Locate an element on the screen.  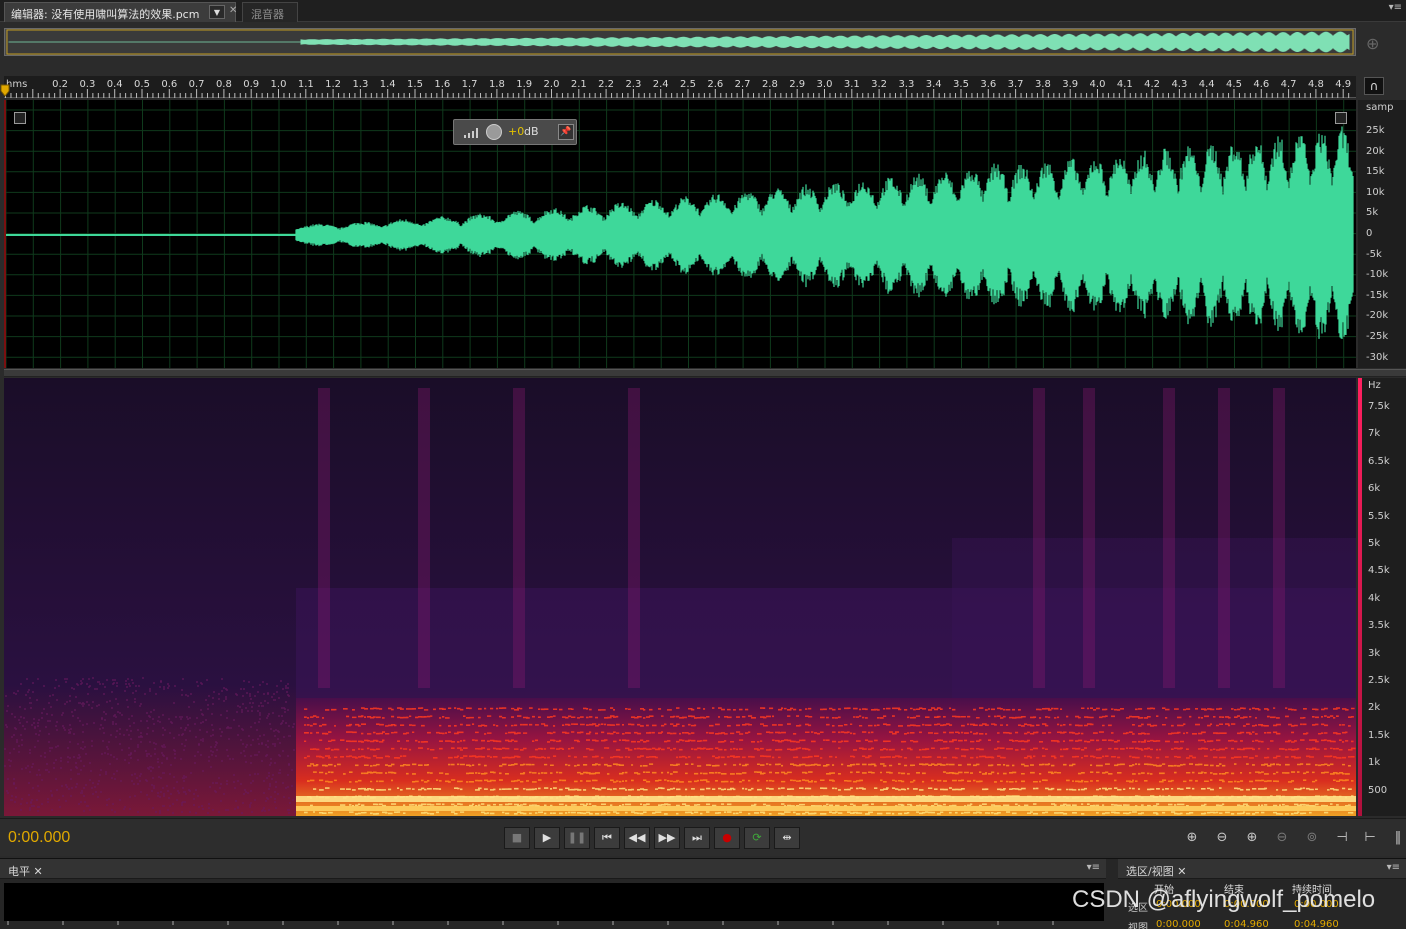
ruler-tick-label: 3.0 is located at coordinates (824, 84).